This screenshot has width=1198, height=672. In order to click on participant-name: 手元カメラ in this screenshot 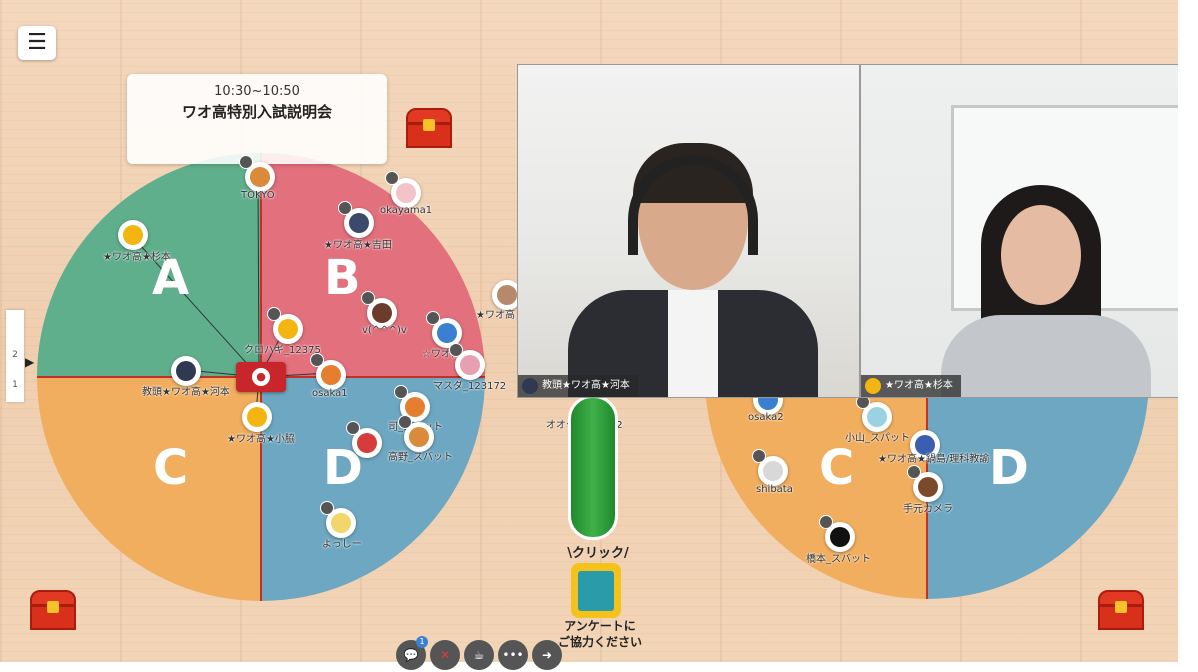, I will do `click(928, 509)`.